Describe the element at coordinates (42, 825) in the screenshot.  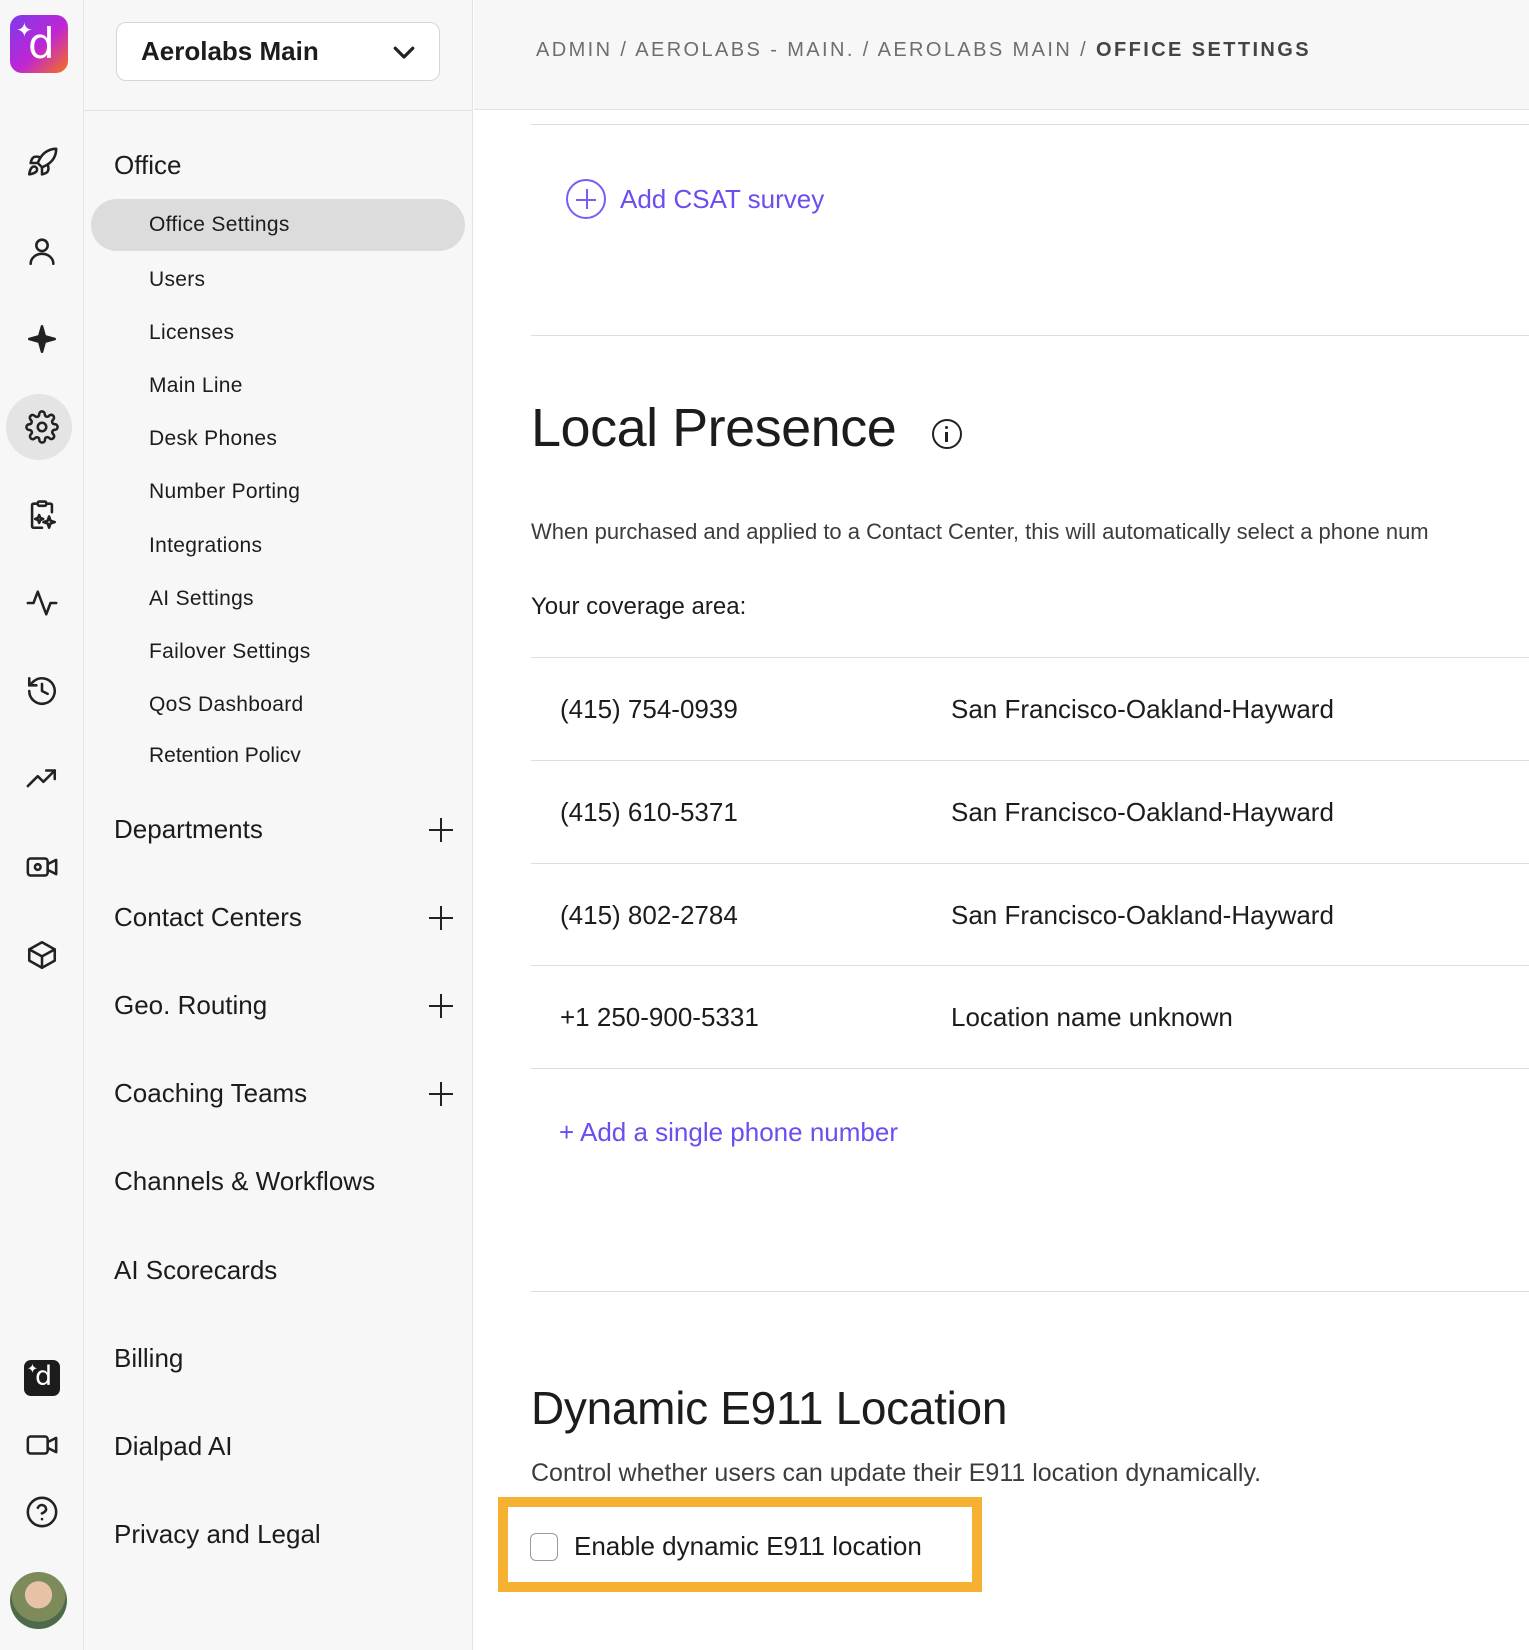
I see `icon-rail: ✦ d ✦ d` at that location.